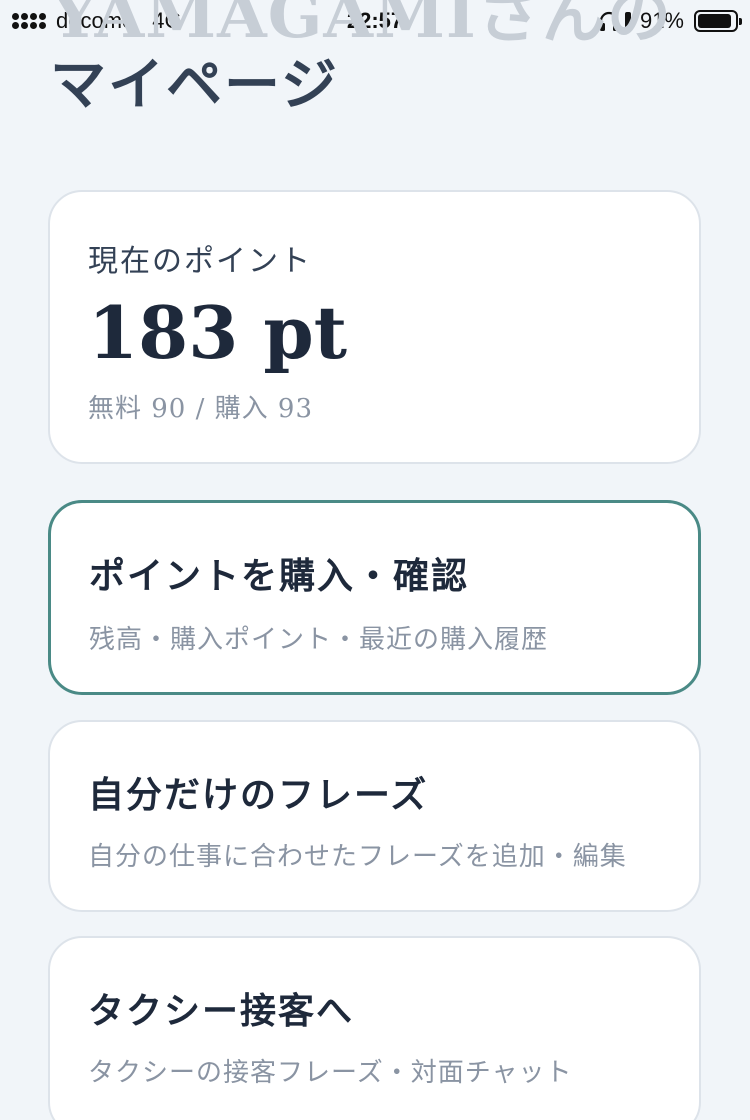  I want to click on menu-subtitle: 残高・購入ポイント・最近の購入履歴, so click(319, 640).